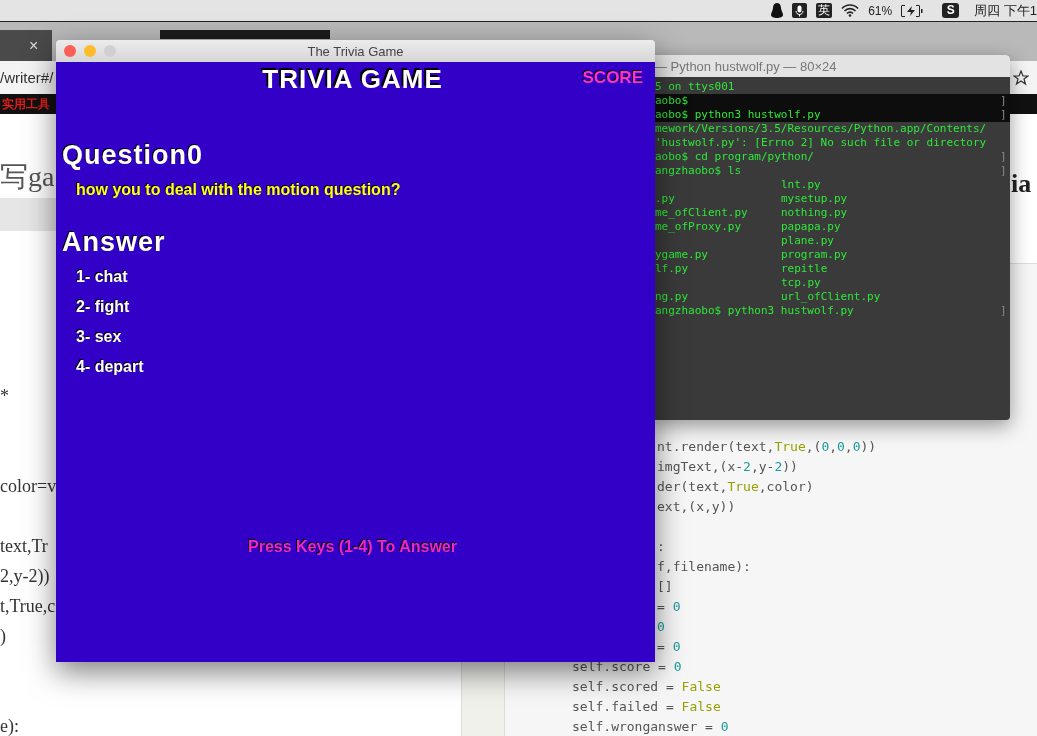 The height and width of the screenshot is (736, 1037). What do you see at coordinates (102, 278) in the screenshot?
I see `answer-option: 1- chat` at bounding box center [102, 278].